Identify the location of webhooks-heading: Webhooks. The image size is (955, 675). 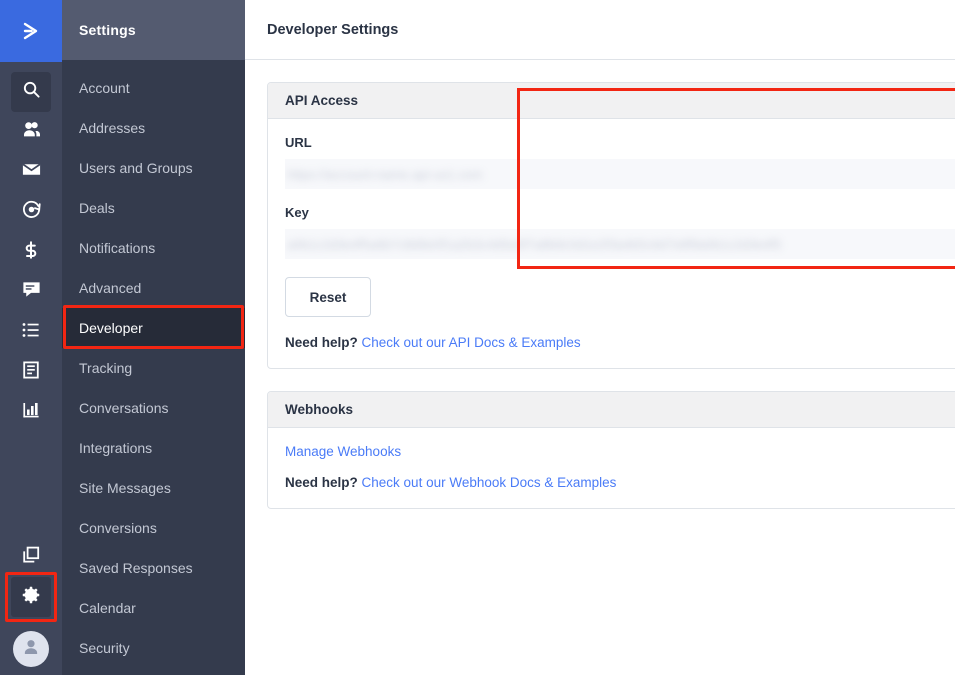
(611, 410).